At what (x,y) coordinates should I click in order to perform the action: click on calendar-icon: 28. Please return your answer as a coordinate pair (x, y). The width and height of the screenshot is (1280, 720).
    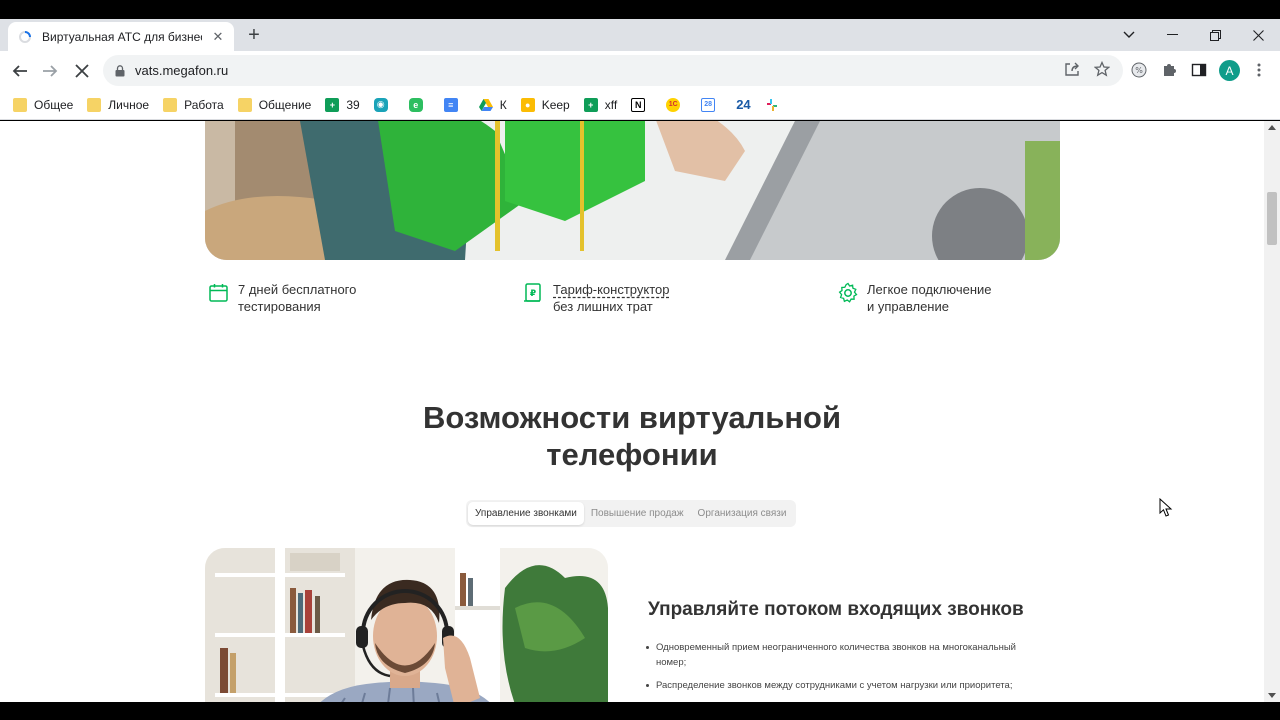
    Looking at the image, I should click on (708, 104).